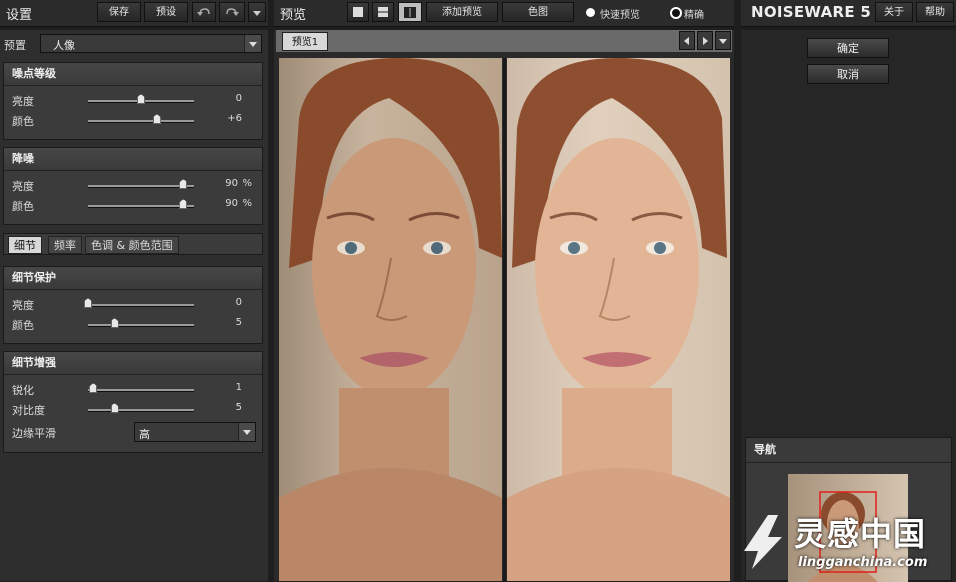 This screenshot has height=582, width=956. I want to click on fast-preview-label: 快速预览, so click(620, 15).